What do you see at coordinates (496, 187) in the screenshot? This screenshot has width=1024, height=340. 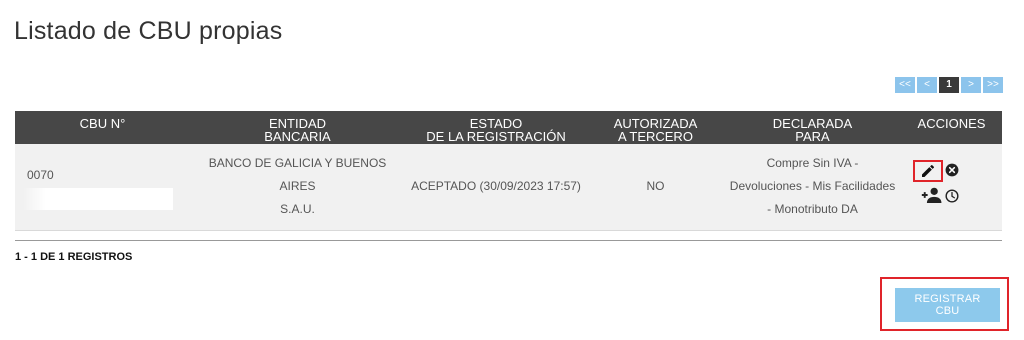 I see `cell-estado: ACEPTADO (30/09/2023 17:57)` at bounding box center [496, 187].